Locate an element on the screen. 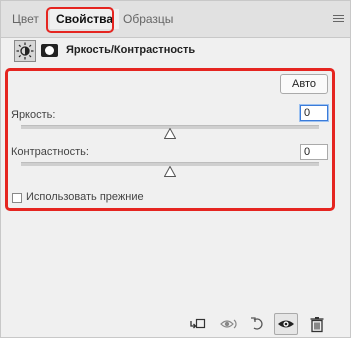  delete-icon is located at coordinates (317, 324).